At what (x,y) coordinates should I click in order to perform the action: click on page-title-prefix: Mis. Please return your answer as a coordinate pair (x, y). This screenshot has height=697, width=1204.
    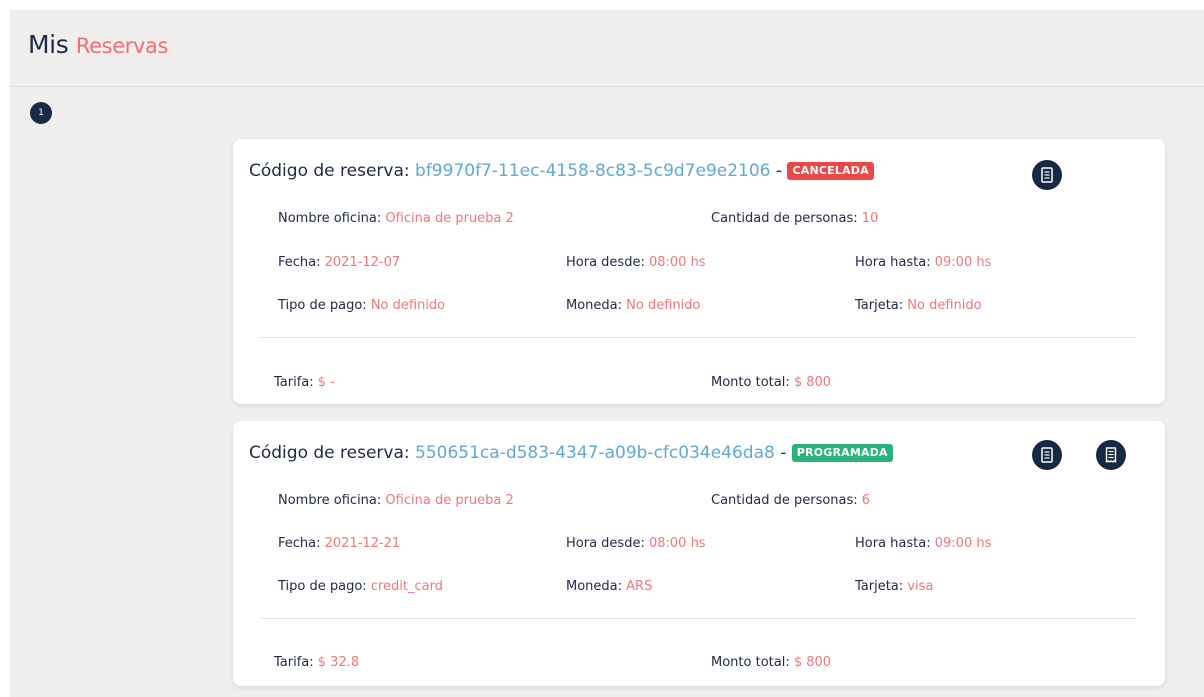
    Looking at the image, I should click on (48, 44).